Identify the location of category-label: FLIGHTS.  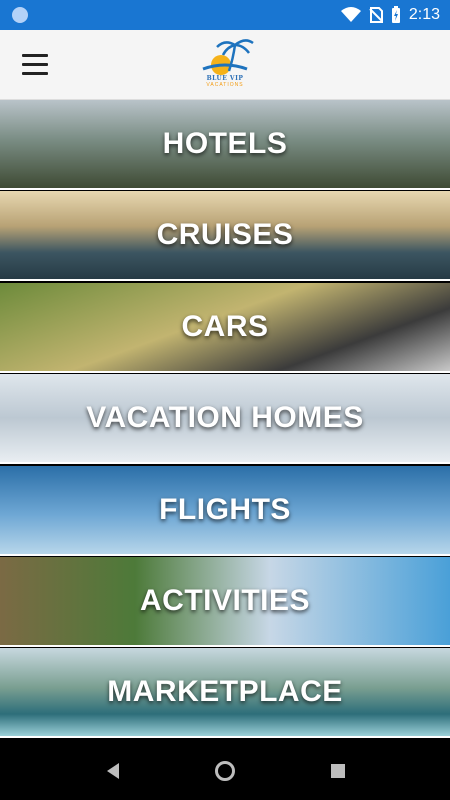
(225, 509).